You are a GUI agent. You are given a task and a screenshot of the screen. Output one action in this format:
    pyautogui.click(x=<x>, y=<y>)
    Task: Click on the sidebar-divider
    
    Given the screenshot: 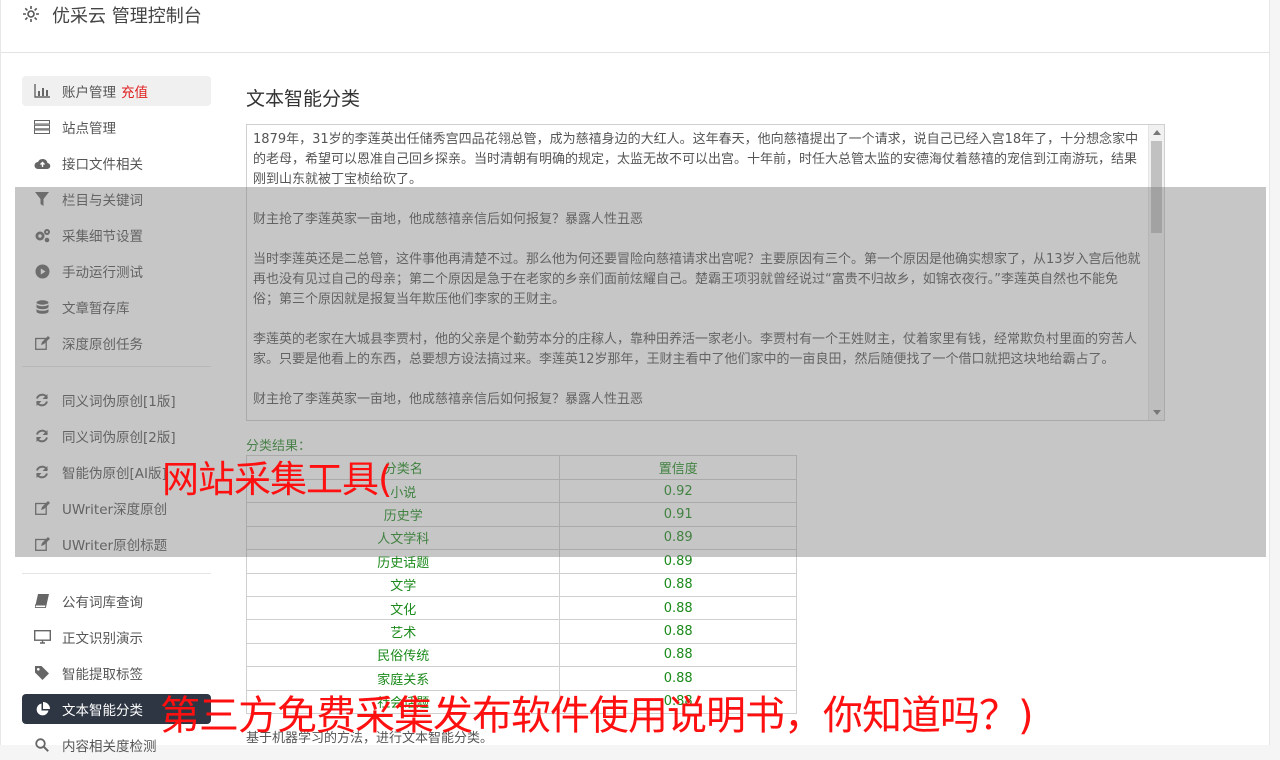 What is the action you would take?
    pyautogui.click(x=116, y=573)
    